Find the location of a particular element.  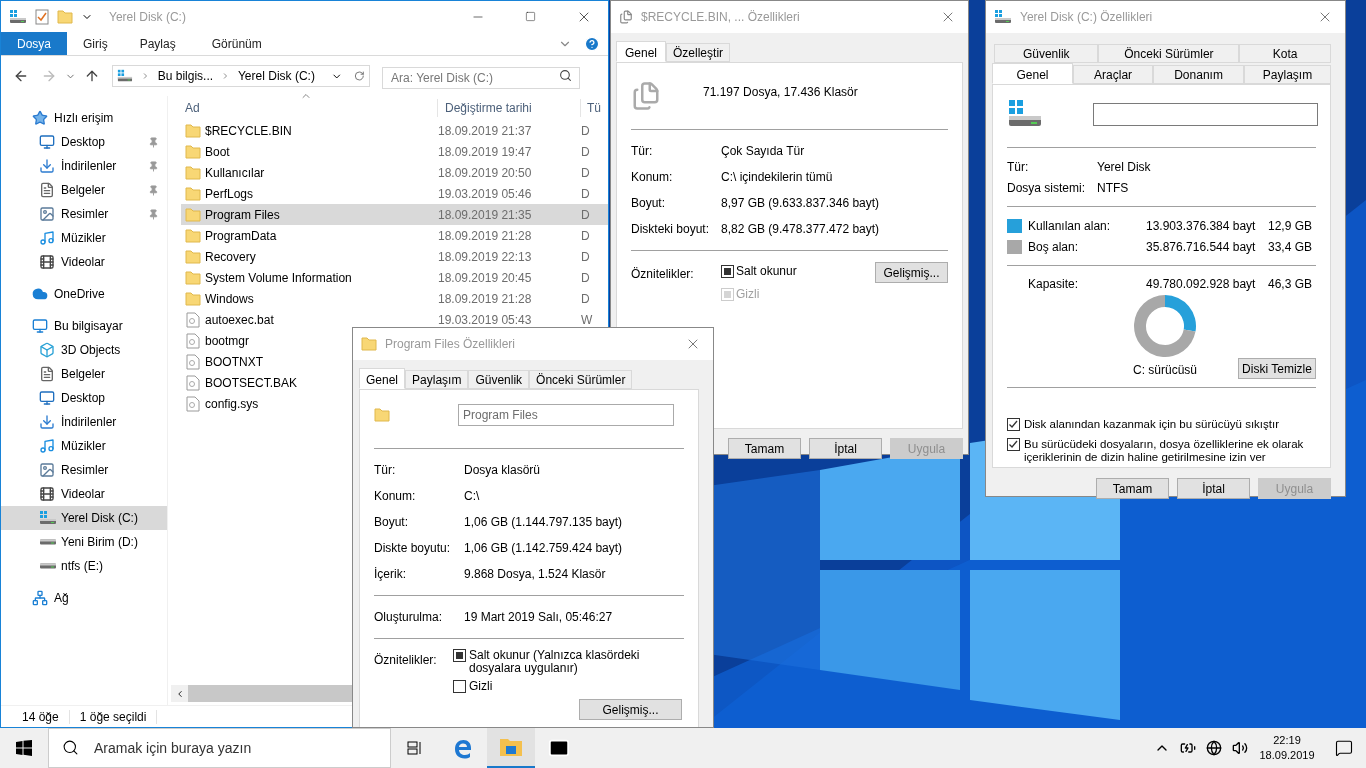

date-text: 18.09.2019 is located at coordinates (1287, 755).